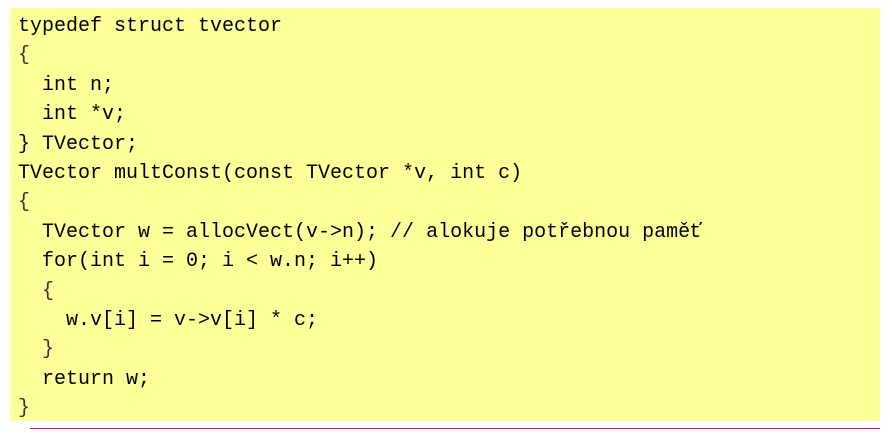 The height and width of the screenshot is (433, 892). I want to click on code-line-10: {, so click(48, 291).